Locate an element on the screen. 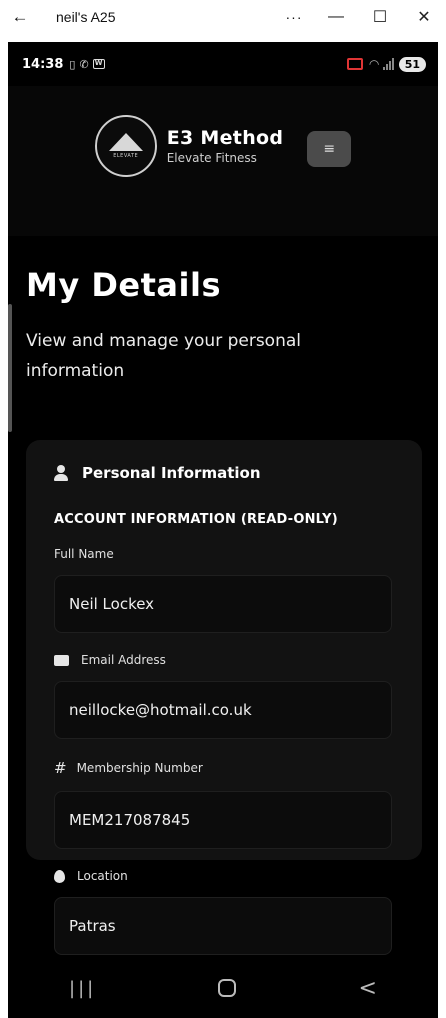 The width and height of the screenshot is (446, 1018). home-button is located at coordinates (227, 988).